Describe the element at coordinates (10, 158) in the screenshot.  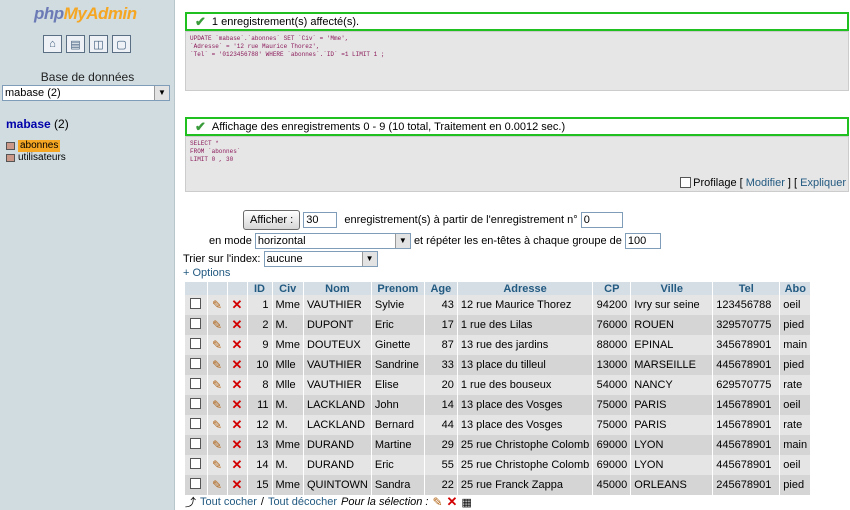
I see `table-icon` at that location.